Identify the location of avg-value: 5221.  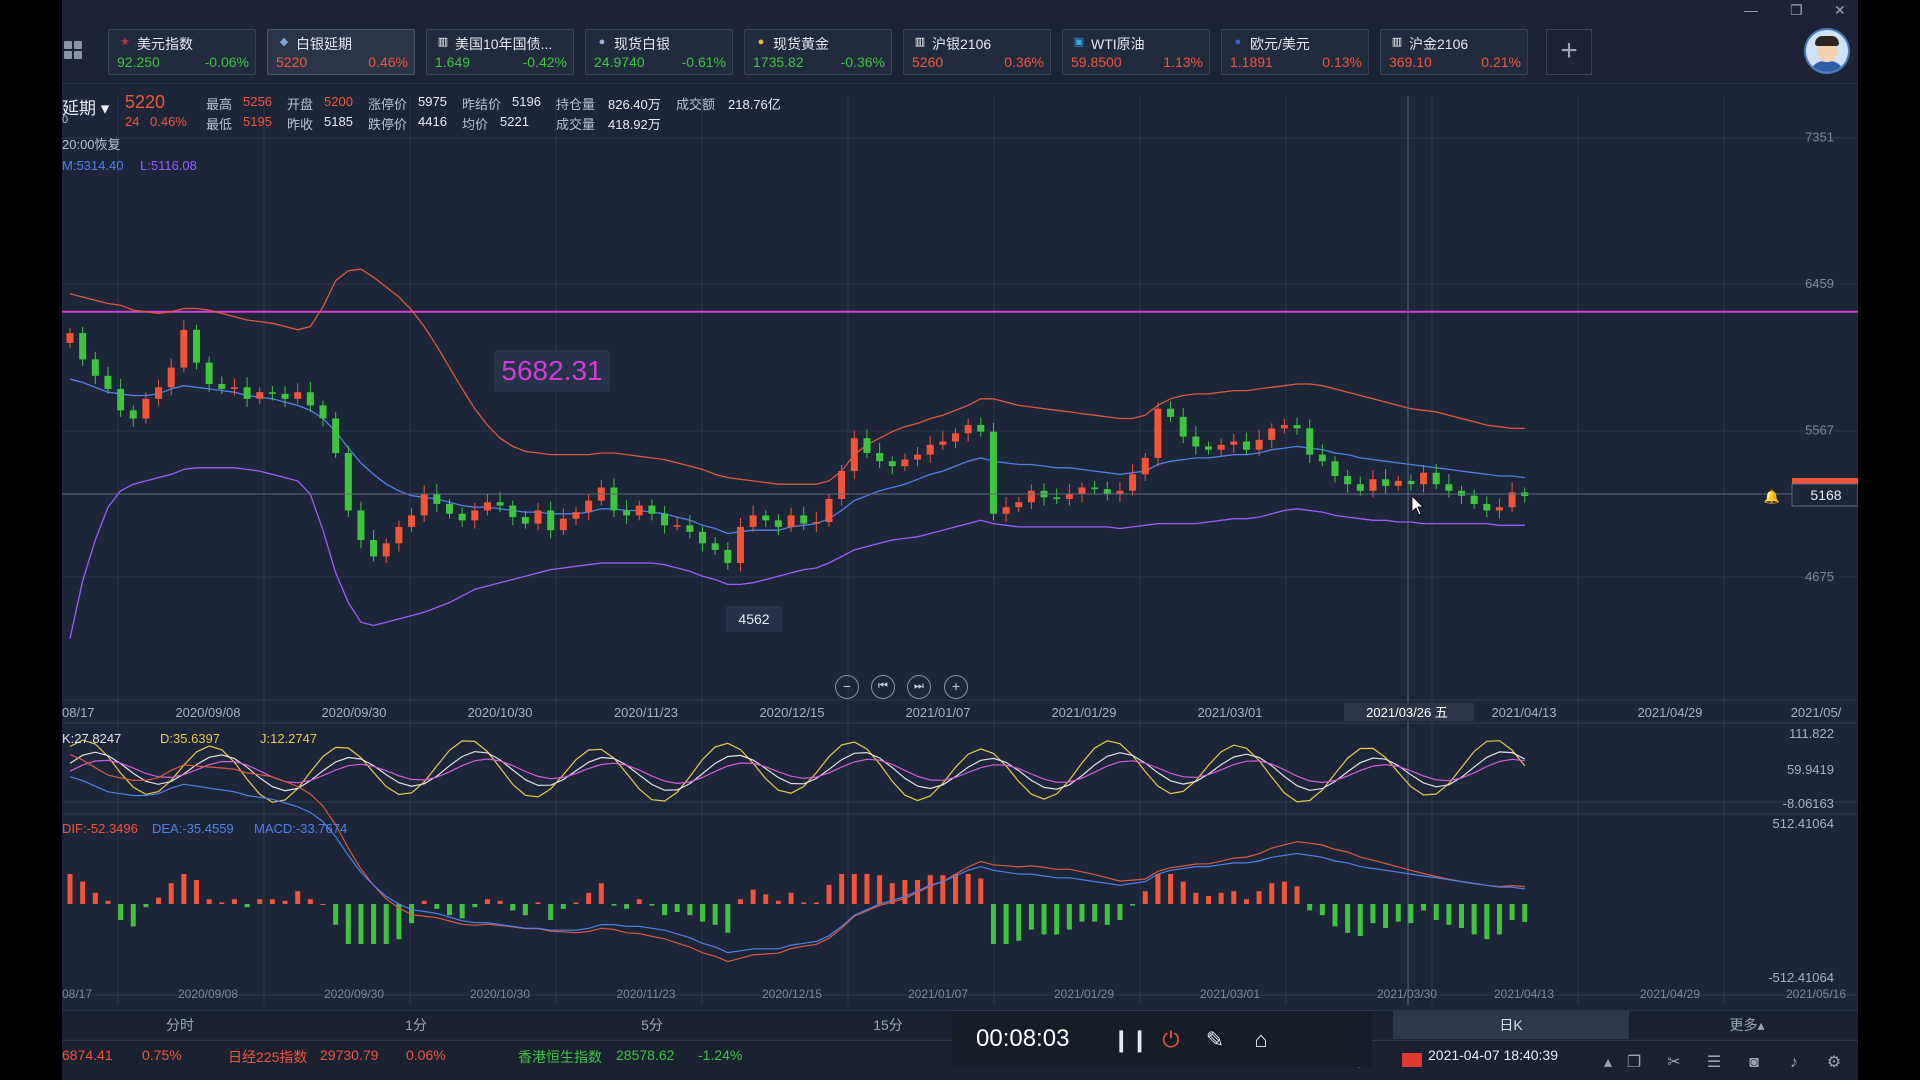
(514, 121).